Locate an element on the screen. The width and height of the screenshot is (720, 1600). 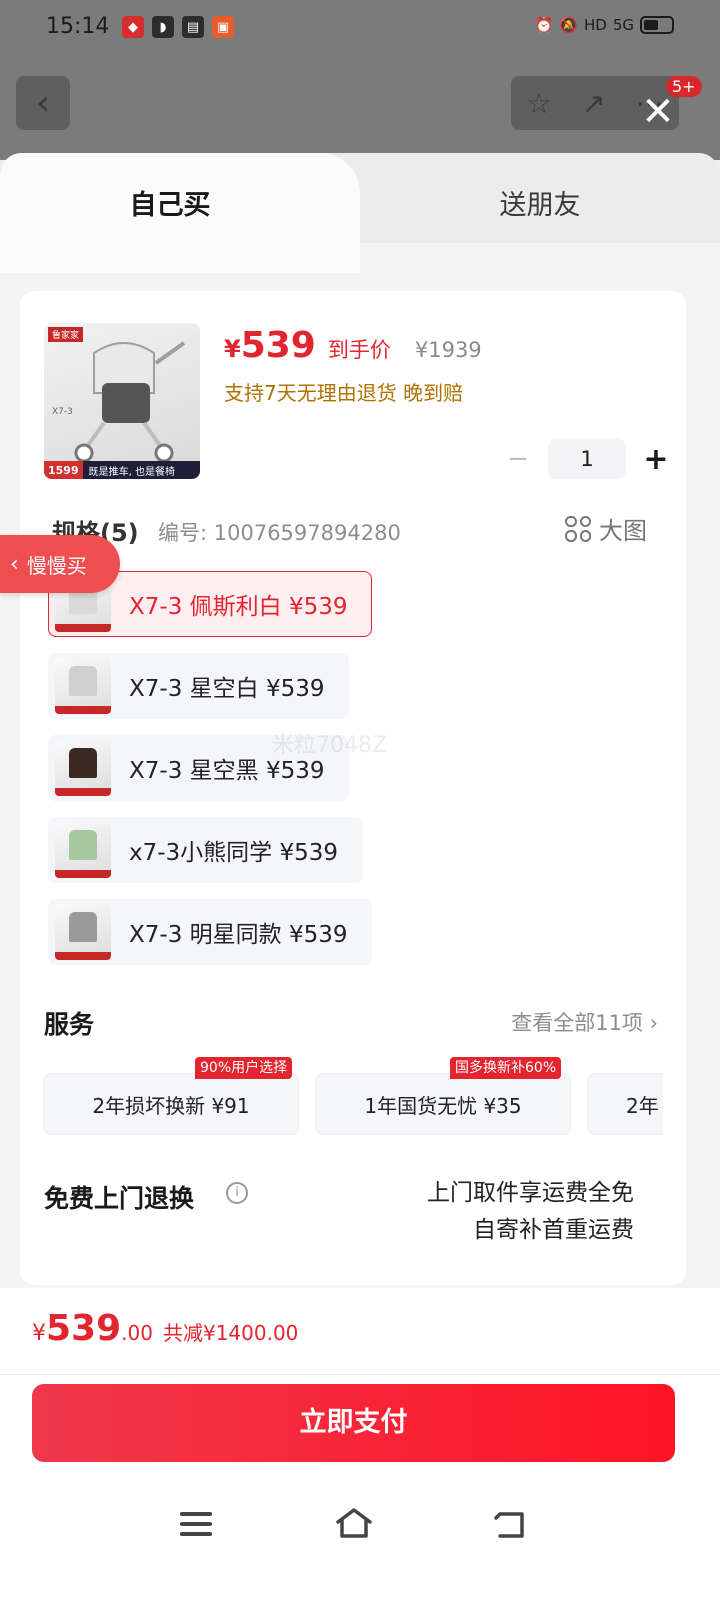
total-integer: 539 is located at coordinates (84, 1328).